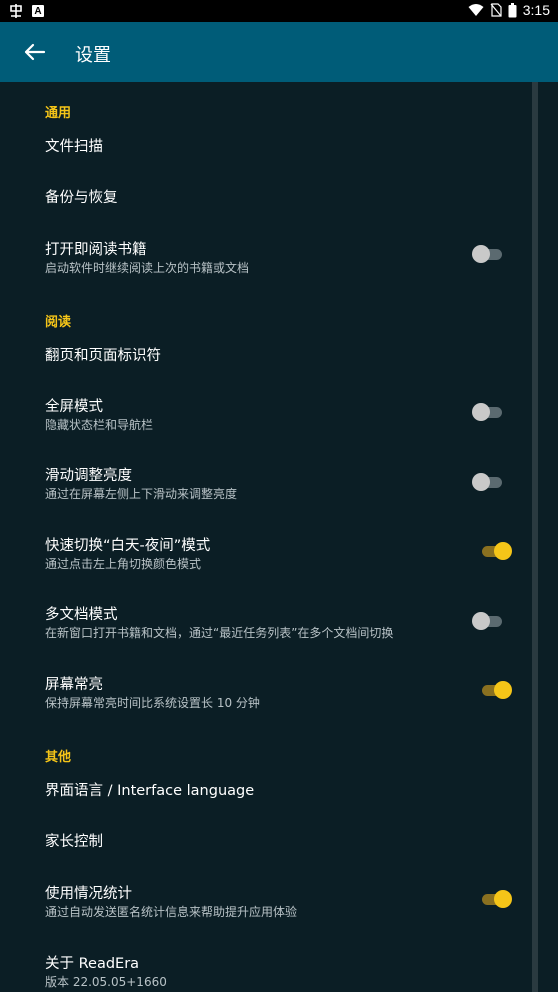  Describe the element at coordinates (279, 52) in the screenshot. I see `app-bar: 设置` at that location.